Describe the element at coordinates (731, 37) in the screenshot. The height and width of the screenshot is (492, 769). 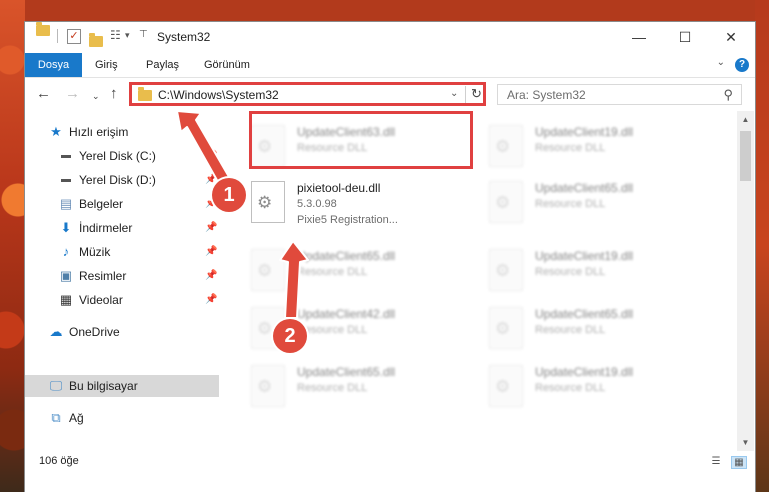
I see `close-button: ✕` at that location.